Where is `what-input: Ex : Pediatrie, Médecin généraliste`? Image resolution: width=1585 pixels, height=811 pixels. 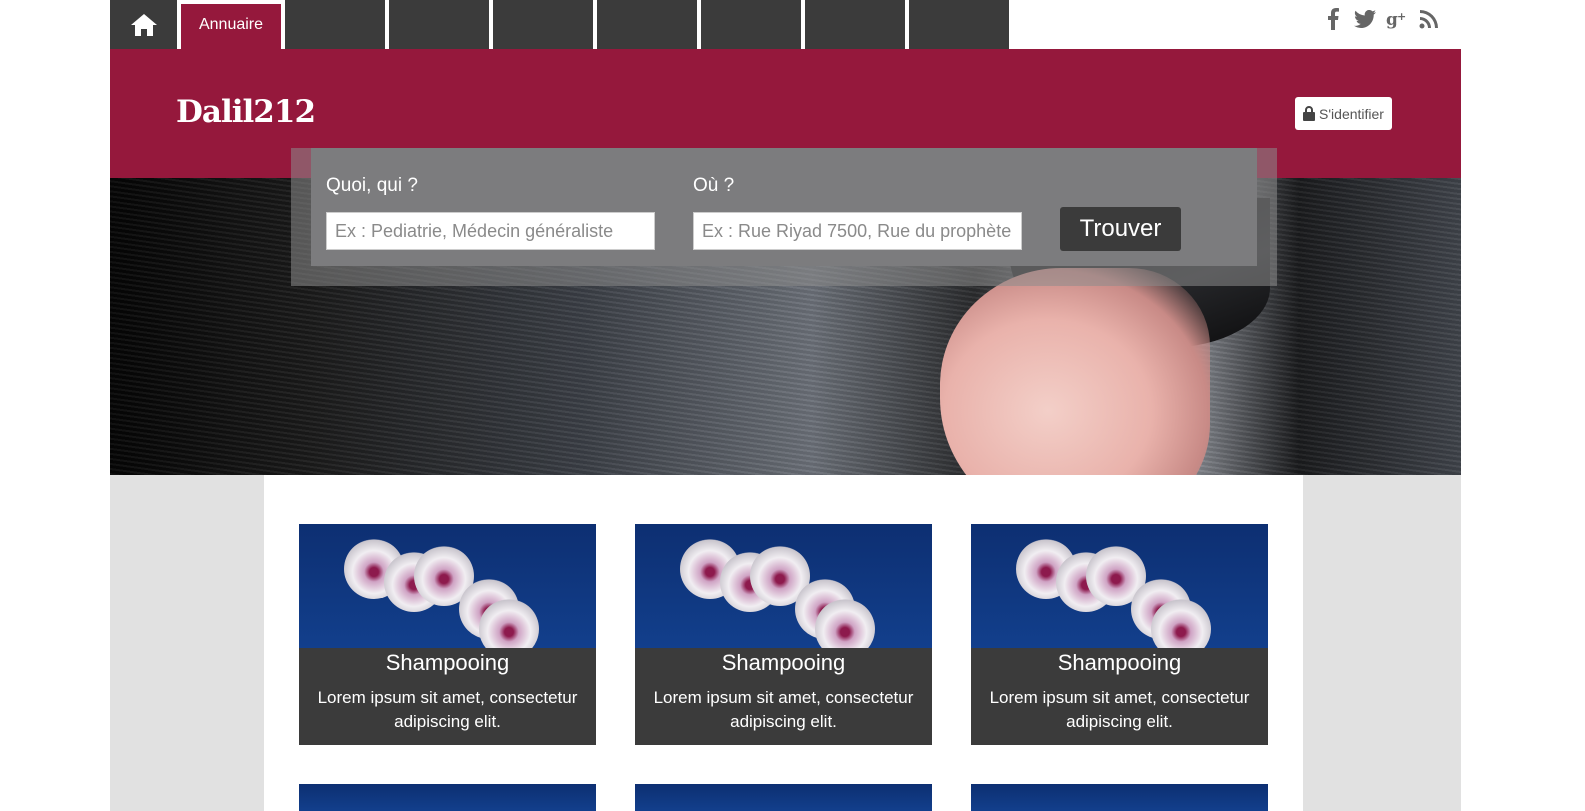
what-input: Ex : Pediatrie, Médecin généraliste is located at coordinates (490, 231).